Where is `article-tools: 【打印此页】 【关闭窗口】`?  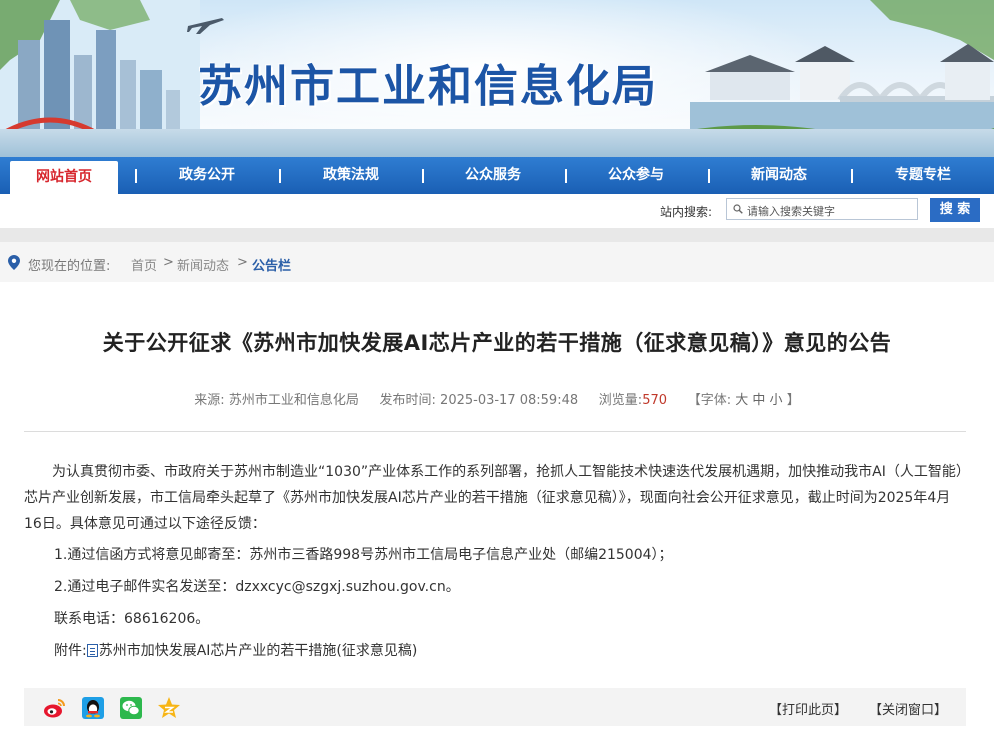
article-tools: 【打印此页】 【关闭窗口】 is located at coordinates (495, 707).